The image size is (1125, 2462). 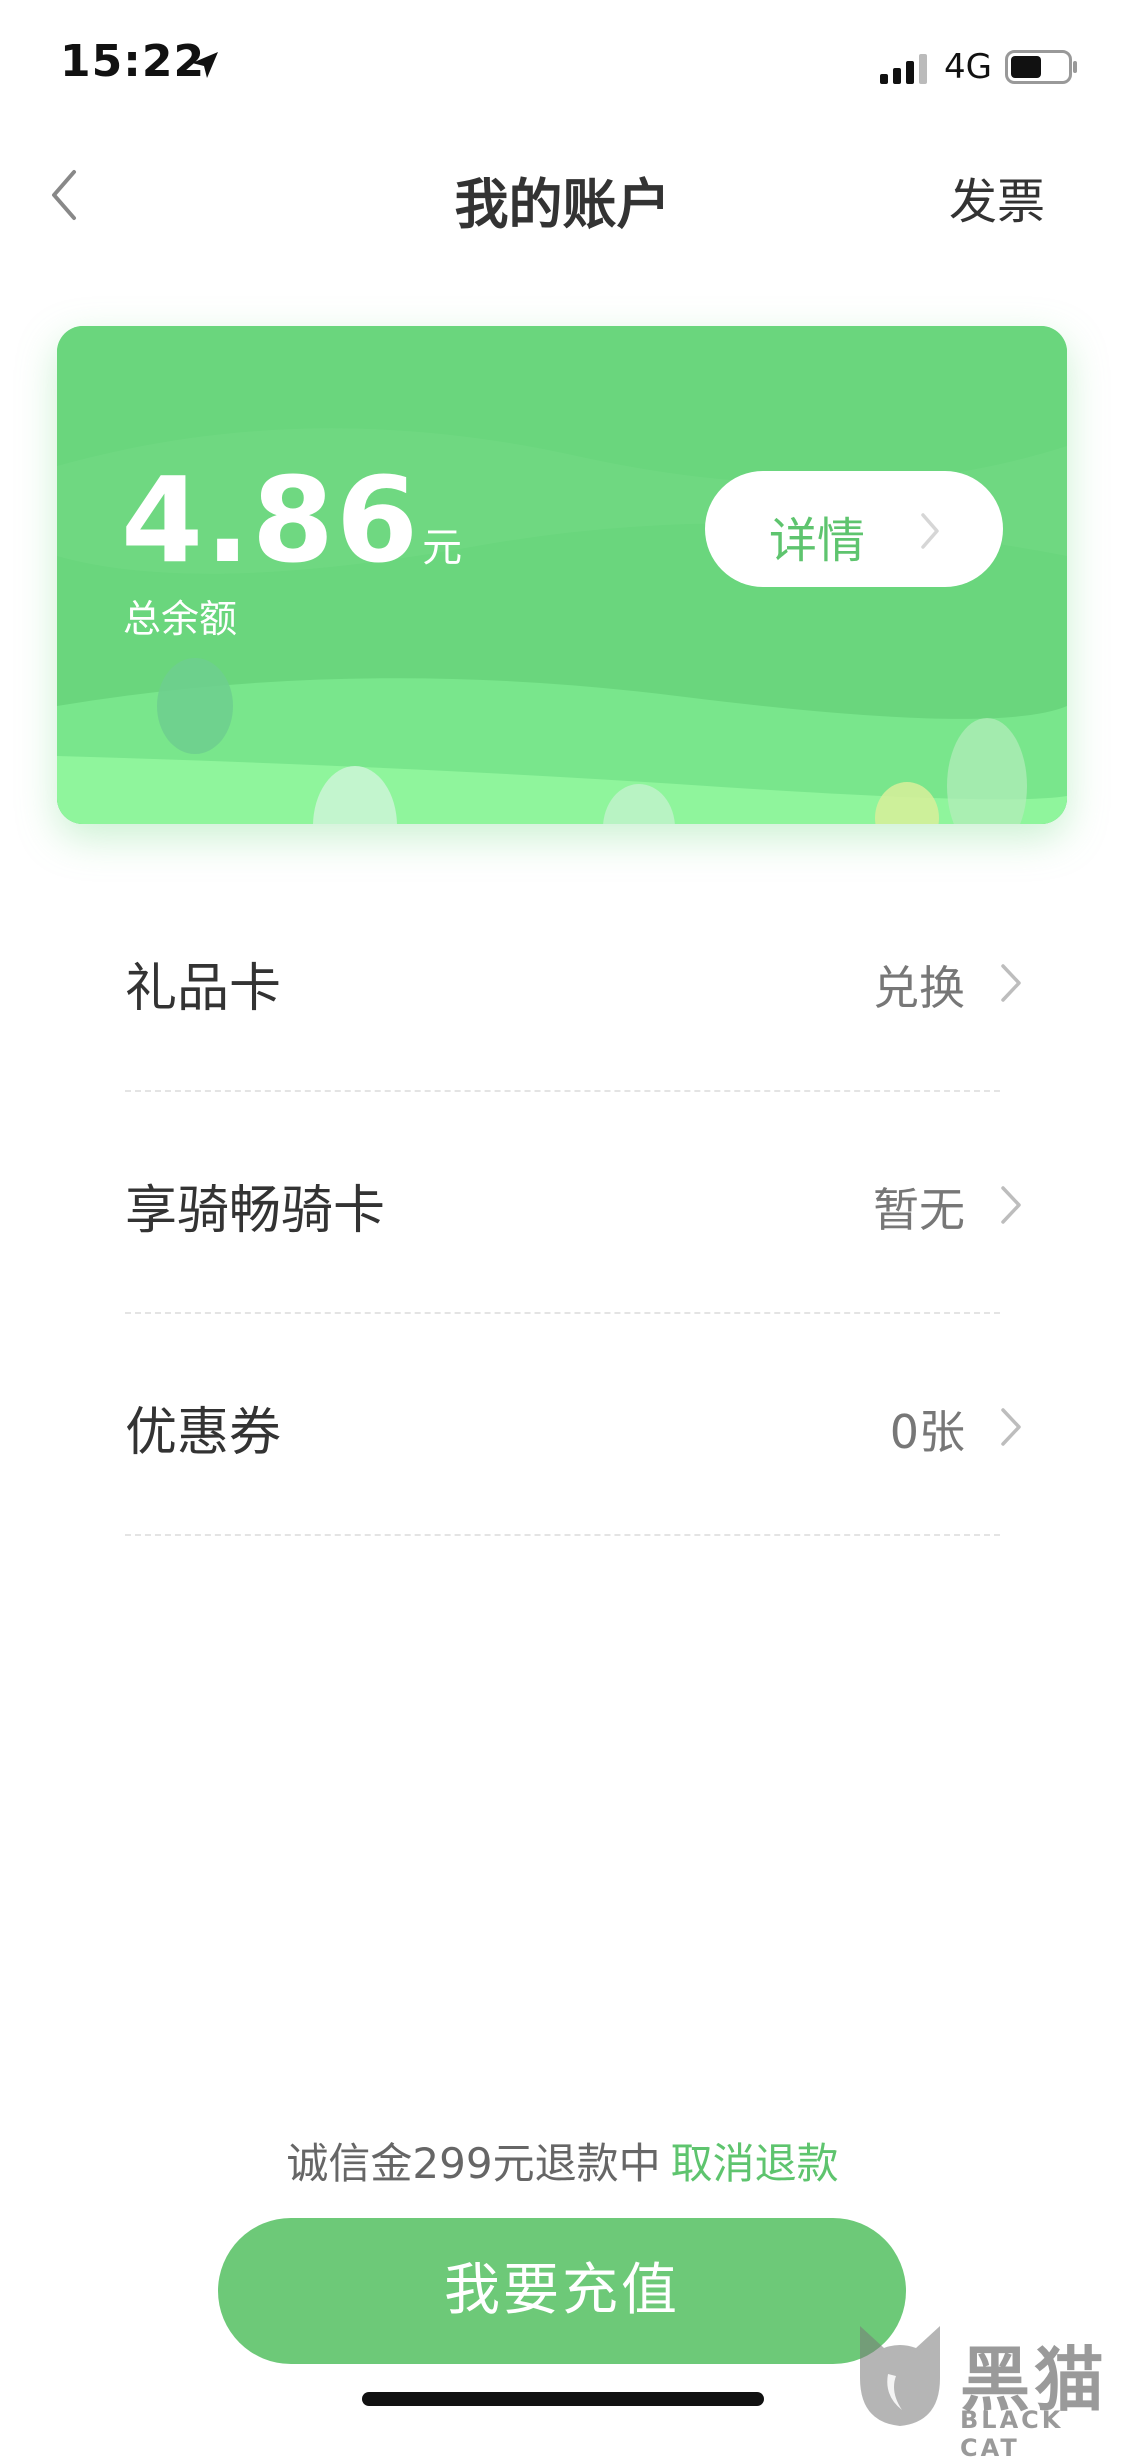 What do you see at coordinates (1041, 67) in the screenshot?
I see `battery-icon` at bounding box center [1041, 67].